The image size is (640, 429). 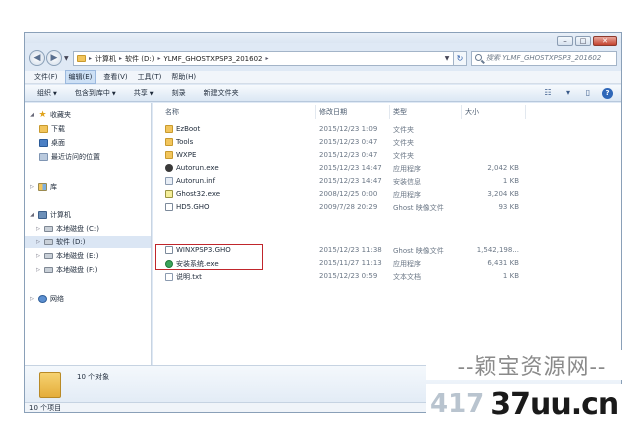 I want to click on command-bar: 组织 ▼ 包含到库中 ▼ 共享 ▼ 刻录 新建文件夹 ☷ ▾ ▯ ?, so click(x=323, y=93).